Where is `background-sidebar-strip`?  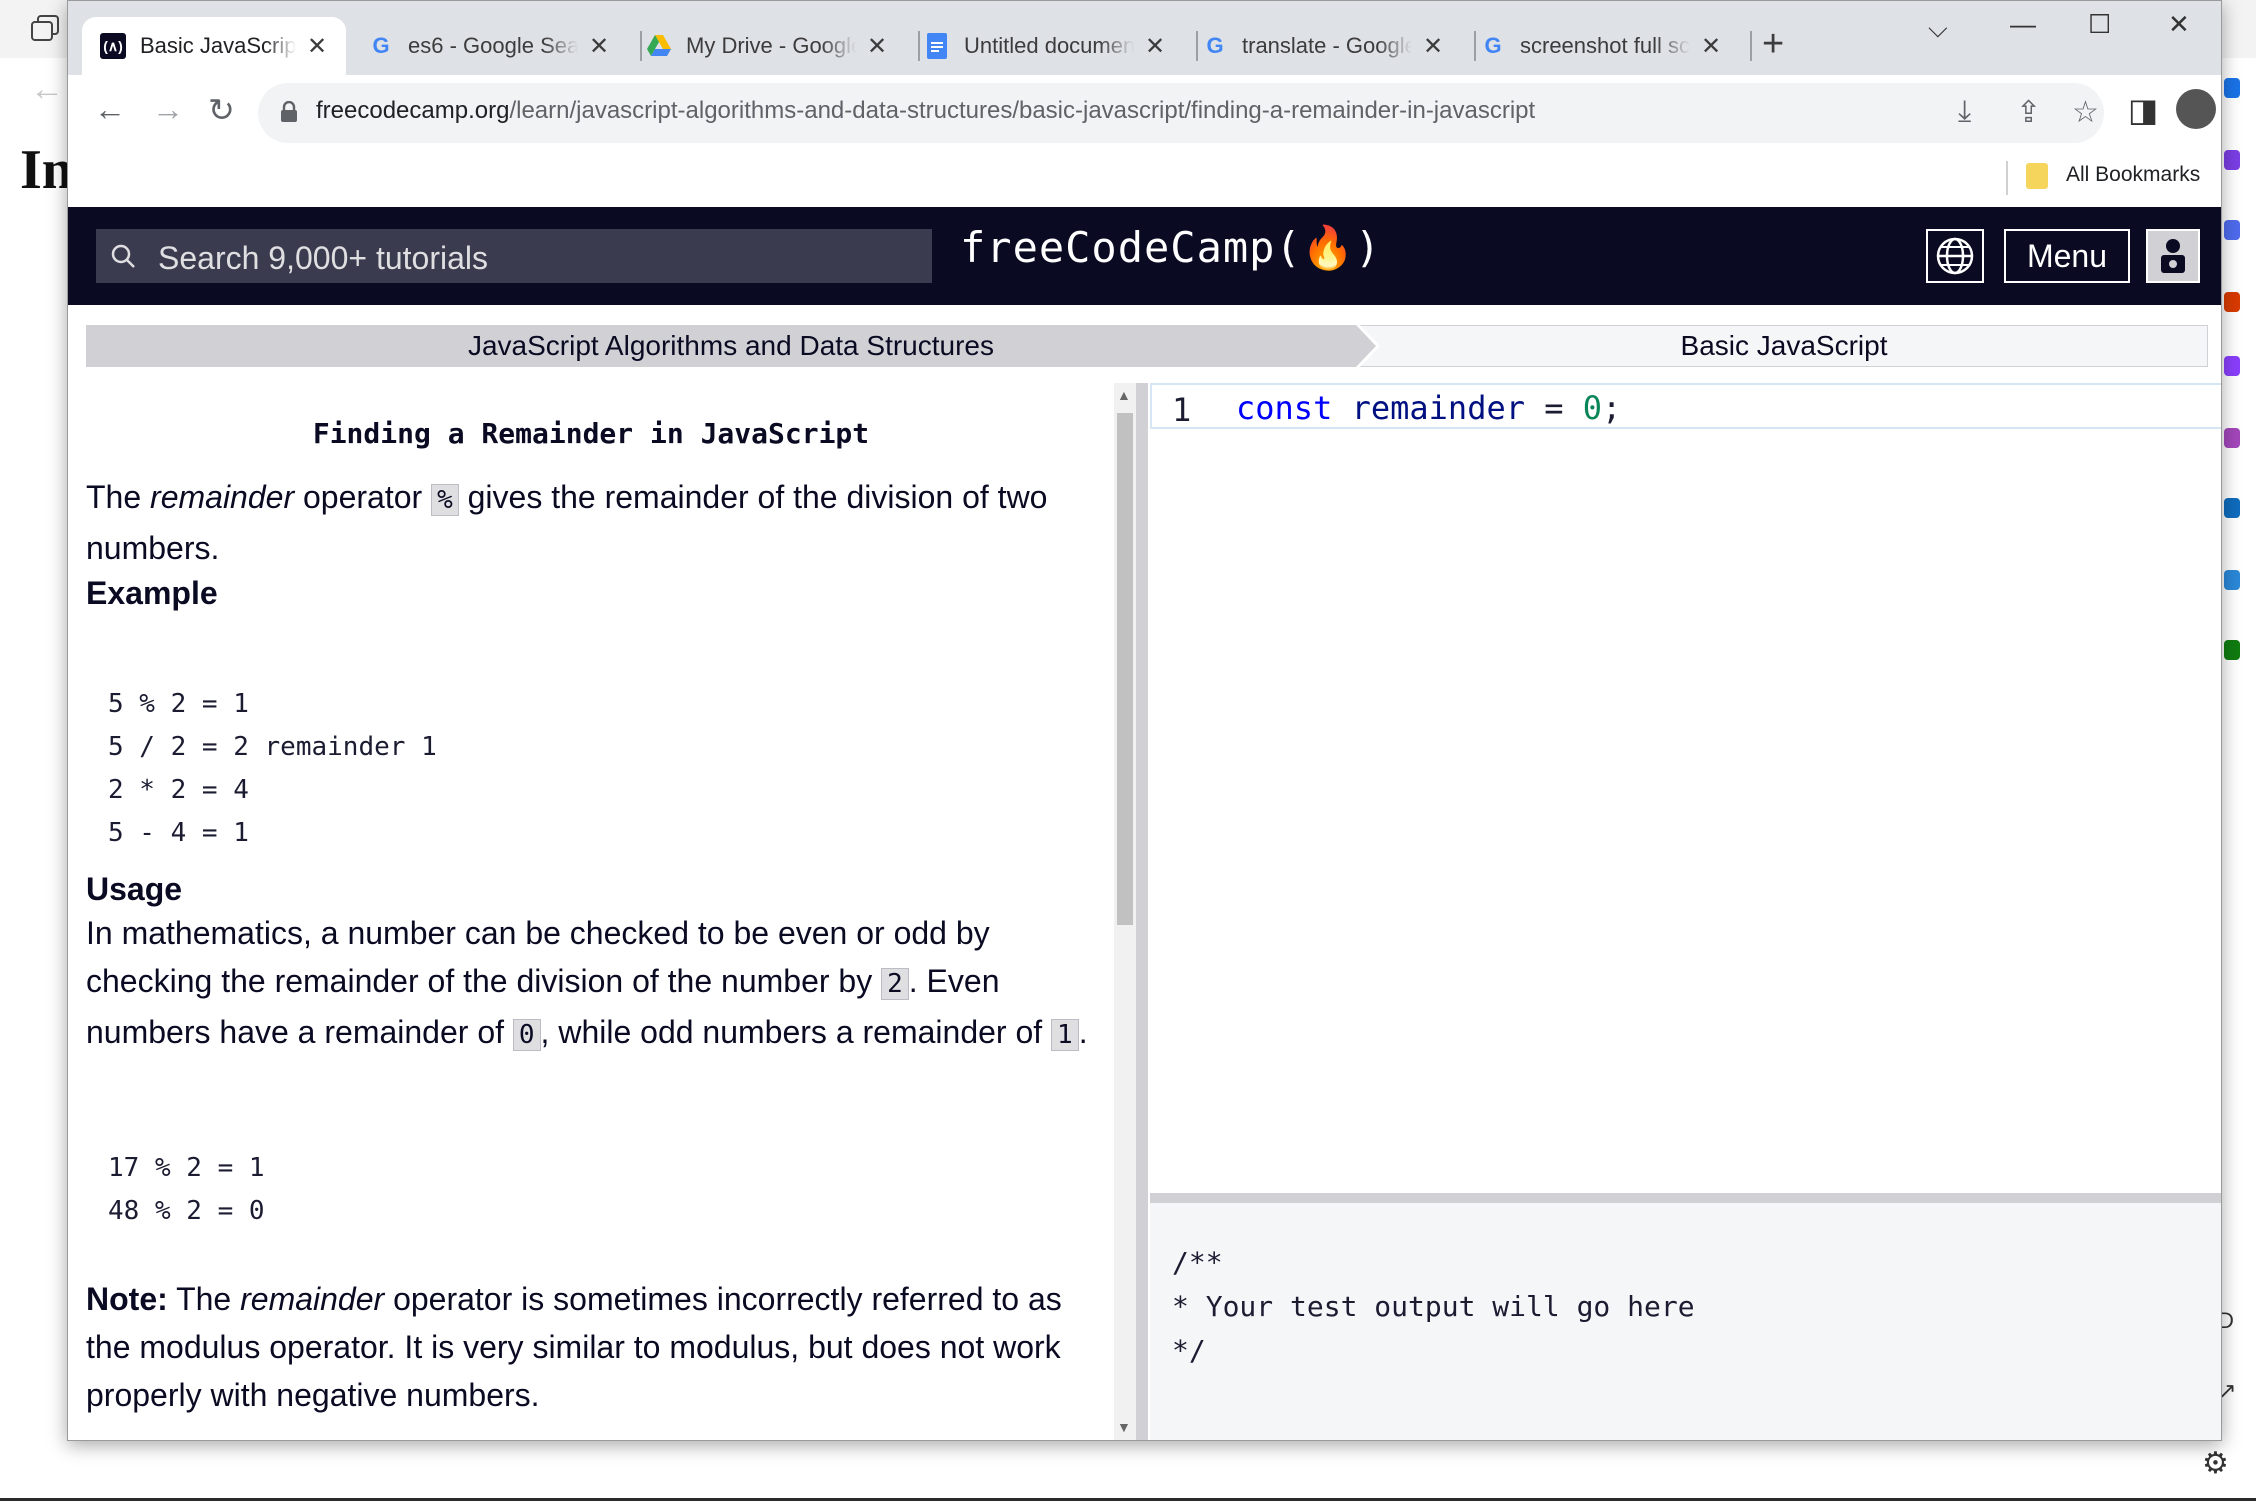 background-sidebar-strip is located at coordinates (2239, 752).